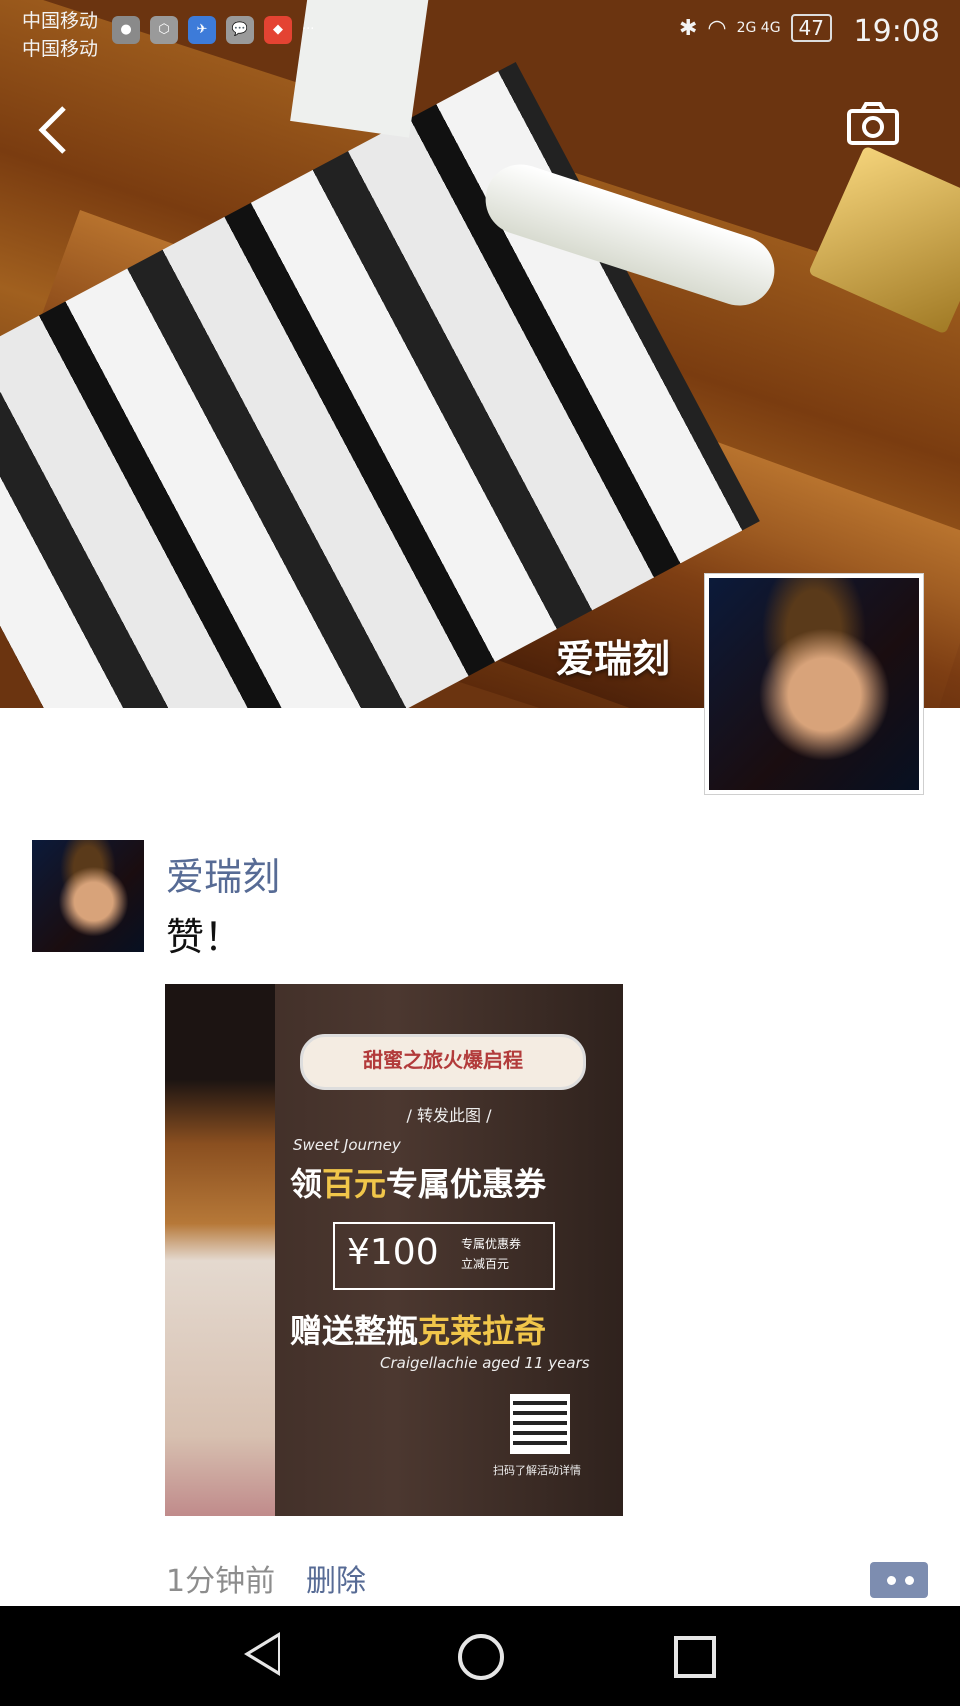 This screenshot has height=1706, width=960. I want to click on clock: 19:08, so click(896, 31).